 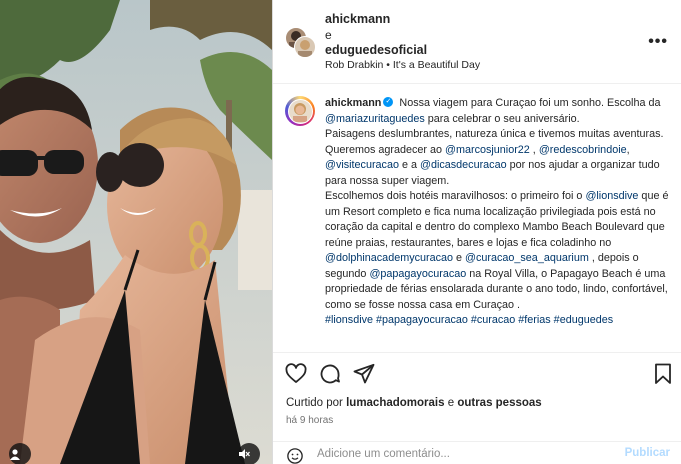 What do you see at coordinates (295, 455) in the screenshot?
I see `emoji-icon` at bounding box center [295, 455].